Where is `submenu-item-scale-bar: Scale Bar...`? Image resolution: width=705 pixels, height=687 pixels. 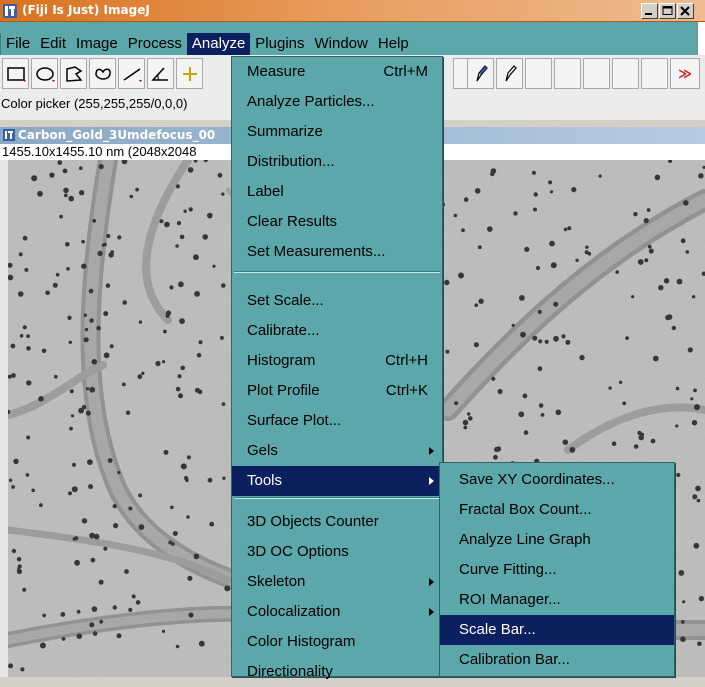 submenu-item-scale-bar: Scale Bar... is located at coordinates (557, 630).